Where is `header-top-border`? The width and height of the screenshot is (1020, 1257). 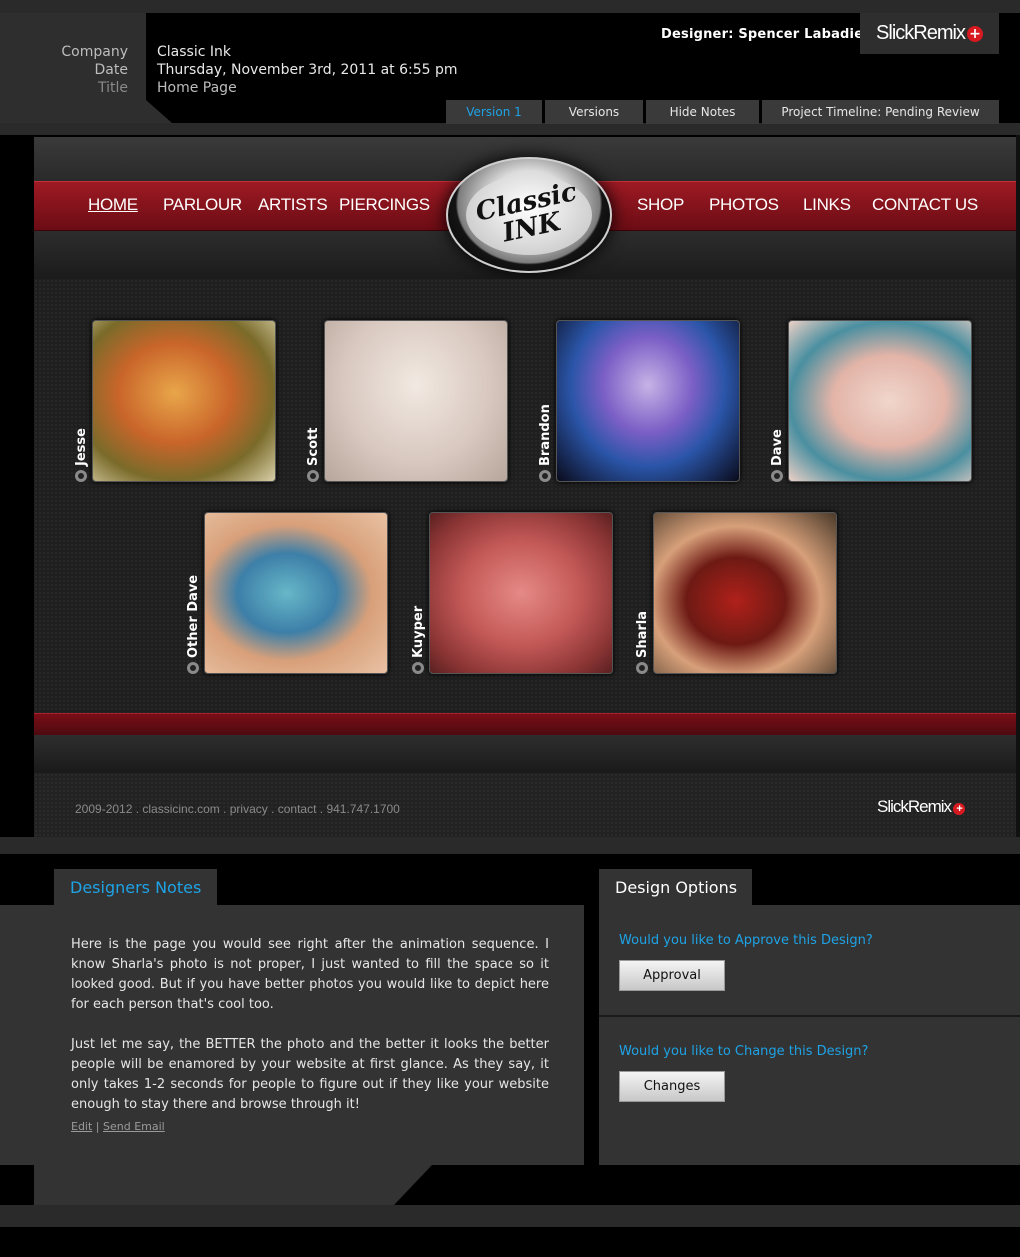
header-top-border is located at coordinates (510, 6).